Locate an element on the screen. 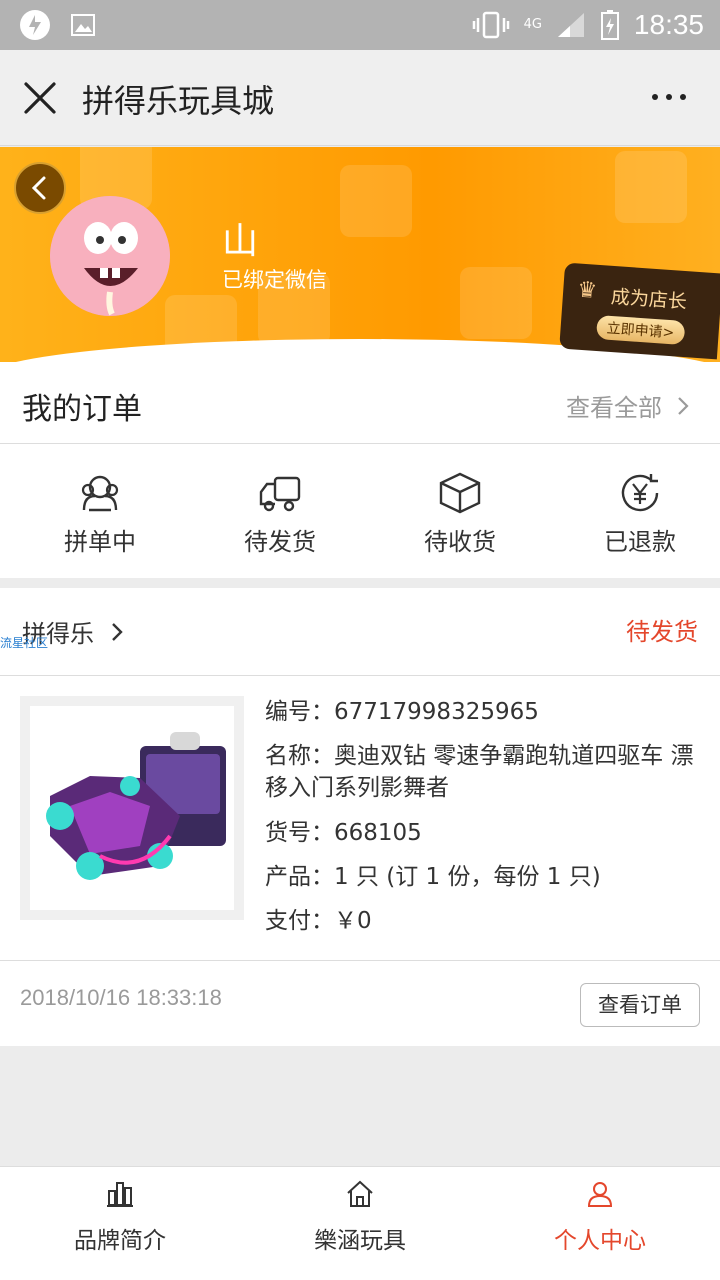 The width and height of the screenshot is (720, 1280). box-icon is located at coordinates (460, 493).